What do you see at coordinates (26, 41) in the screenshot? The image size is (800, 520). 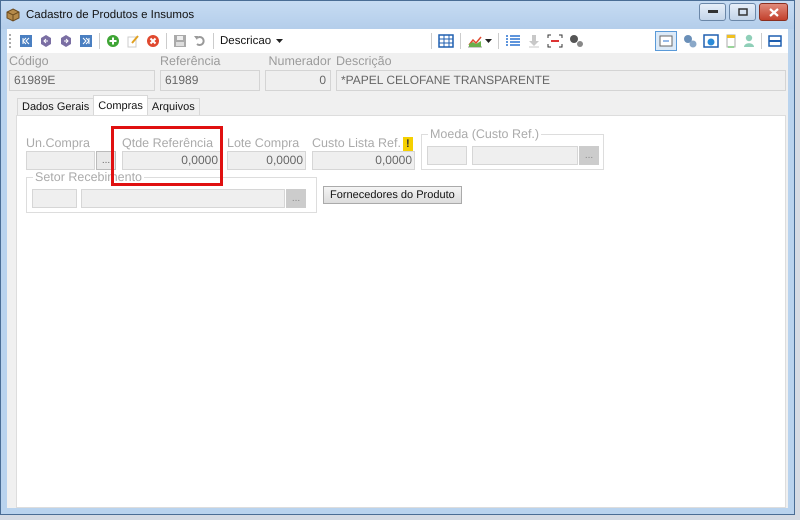 I see `first-record-icon` at bounding box center [26, 41].